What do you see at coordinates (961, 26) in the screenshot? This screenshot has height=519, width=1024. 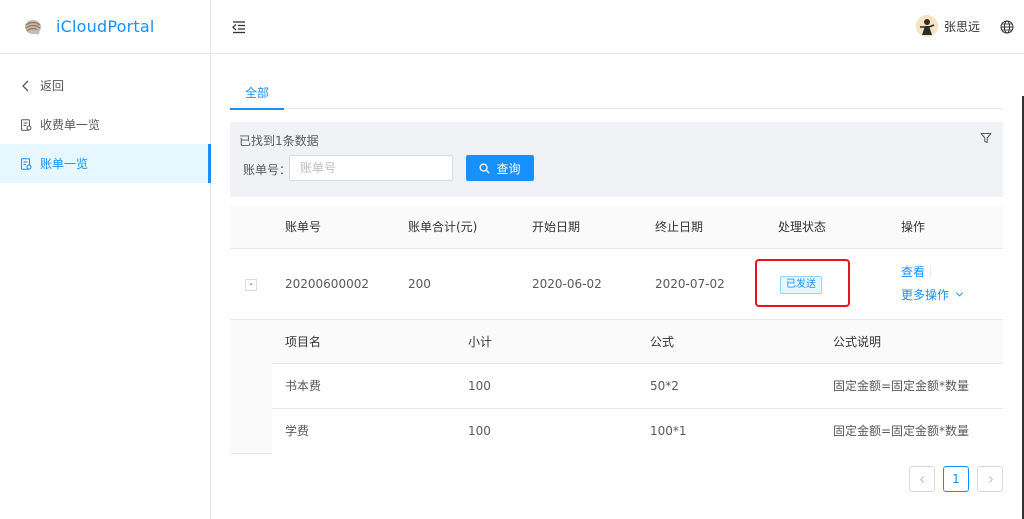 I see `user-name: 张思远` at bounding box center [961, 26].